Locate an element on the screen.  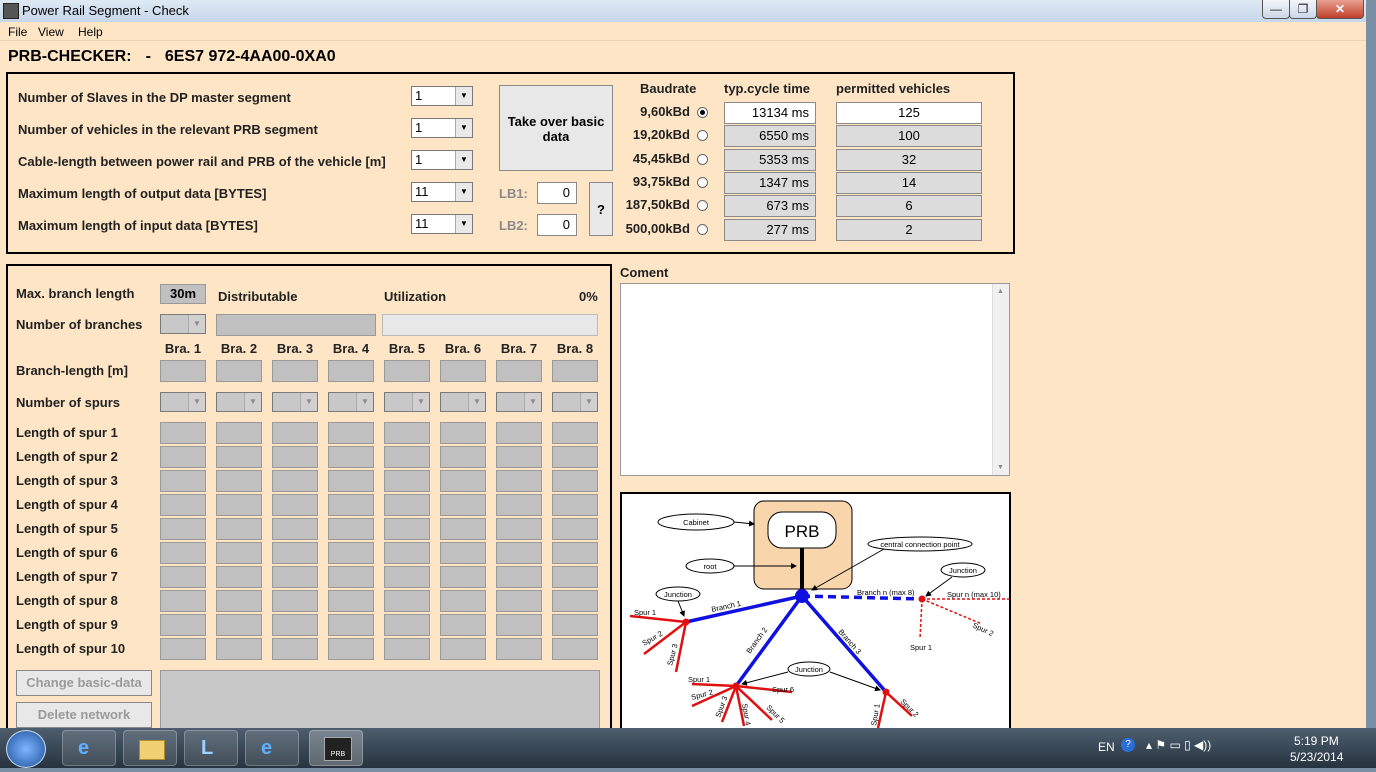
clock-date: 5/23/2014 is located at coordinates (1316, 757).